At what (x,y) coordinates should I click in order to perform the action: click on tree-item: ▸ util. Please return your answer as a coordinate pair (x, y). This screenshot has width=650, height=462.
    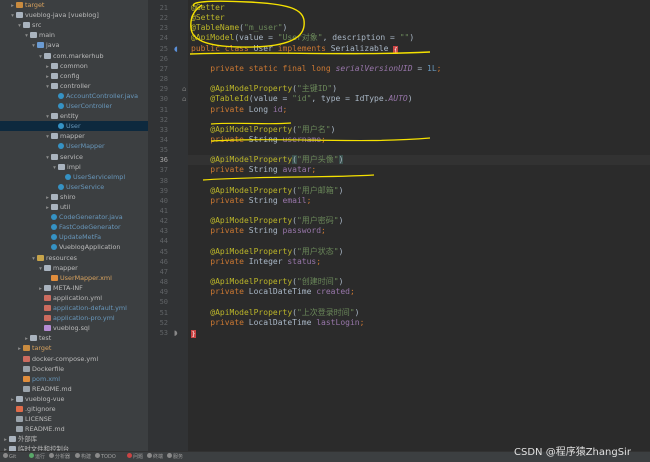
    Looking at the image, I should click on (35, 207).